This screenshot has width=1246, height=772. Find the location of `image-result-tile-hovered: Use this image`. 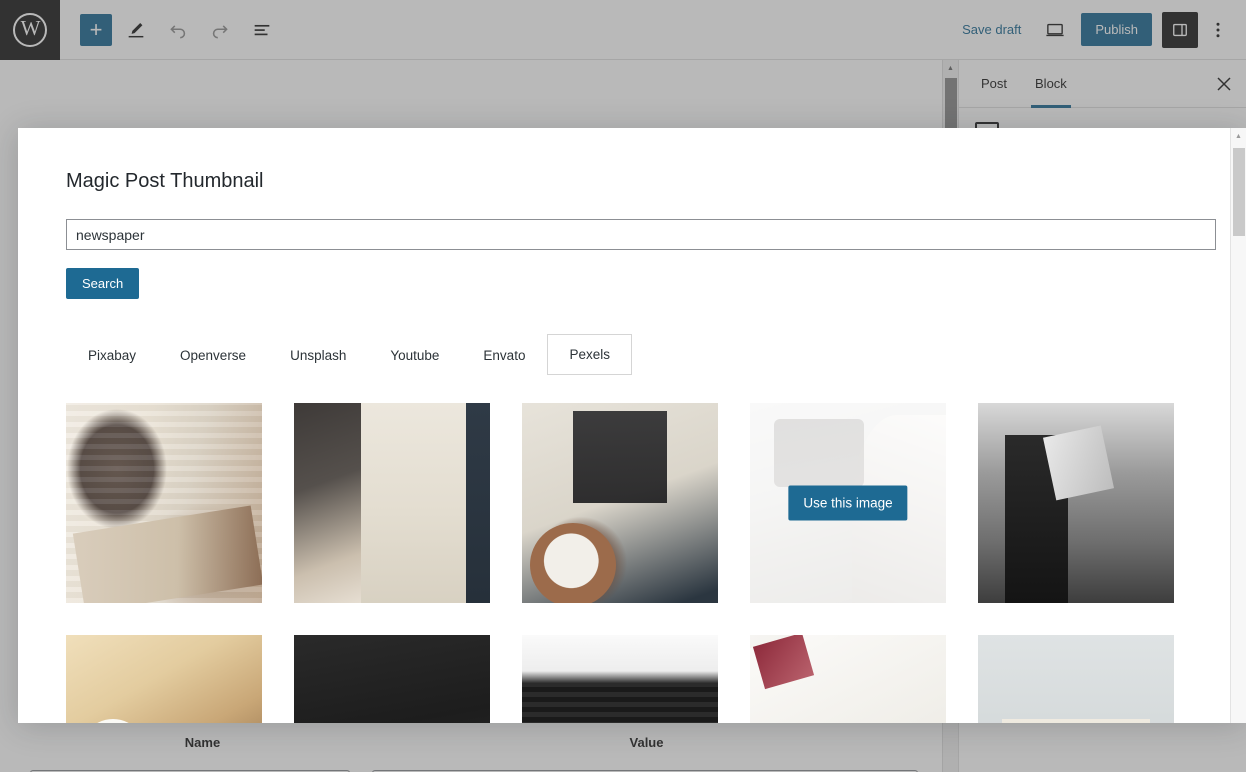

image-result-tile-hovered: Use this image is located at coordinates (848, 503).